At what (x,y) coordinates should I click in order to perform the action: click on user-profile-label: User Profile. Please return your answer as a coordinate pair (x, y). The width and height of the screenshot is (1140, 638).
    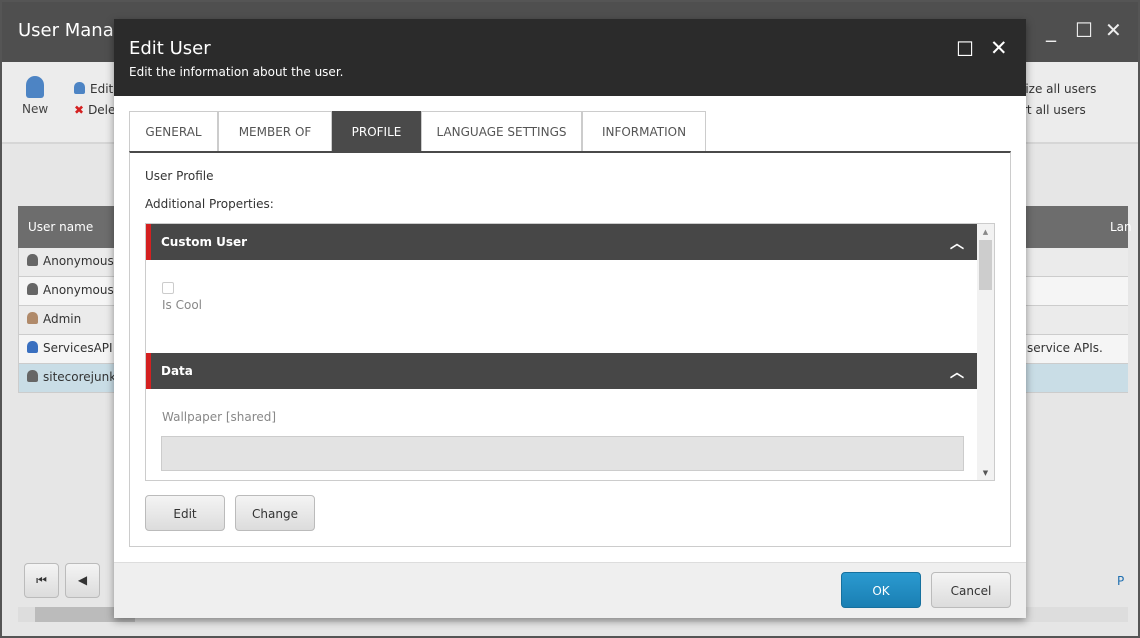
    Looking at the image, I should click on (179, 176).